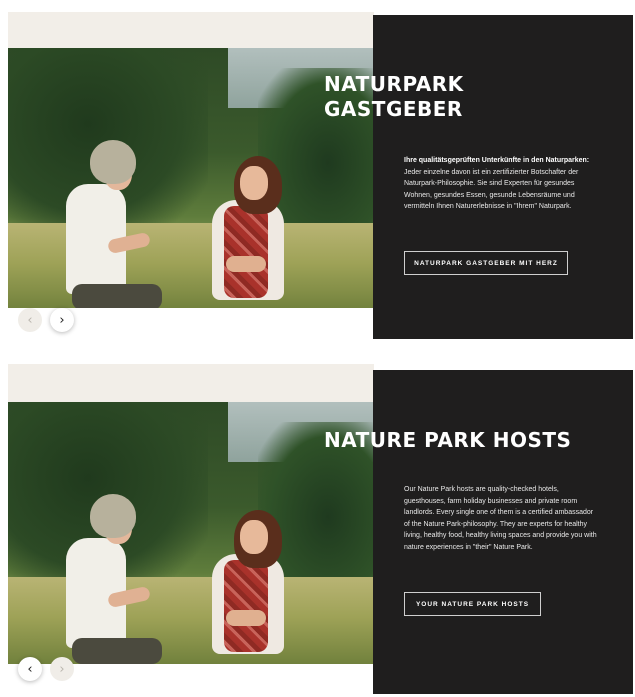 The height and width of the screenshot is (697, 635). I want to click on title-line-1: NATURPARK, so click(394, 84).